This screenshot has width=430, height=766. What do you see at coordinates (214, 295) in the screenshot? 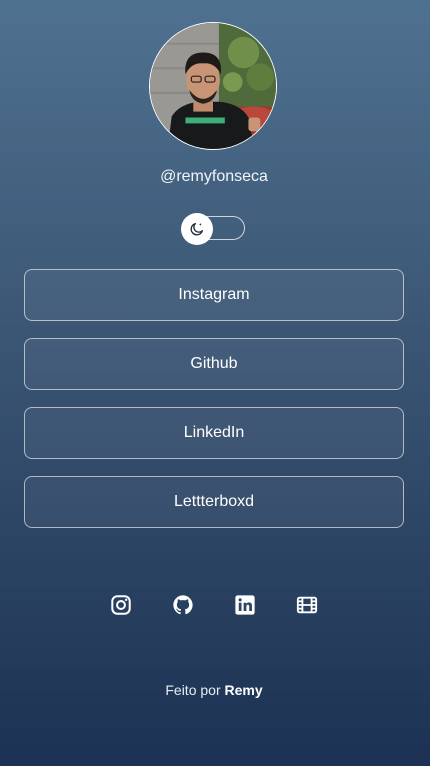
I see `instagram-link-button: Instagram` at bounding box center [214, 295].